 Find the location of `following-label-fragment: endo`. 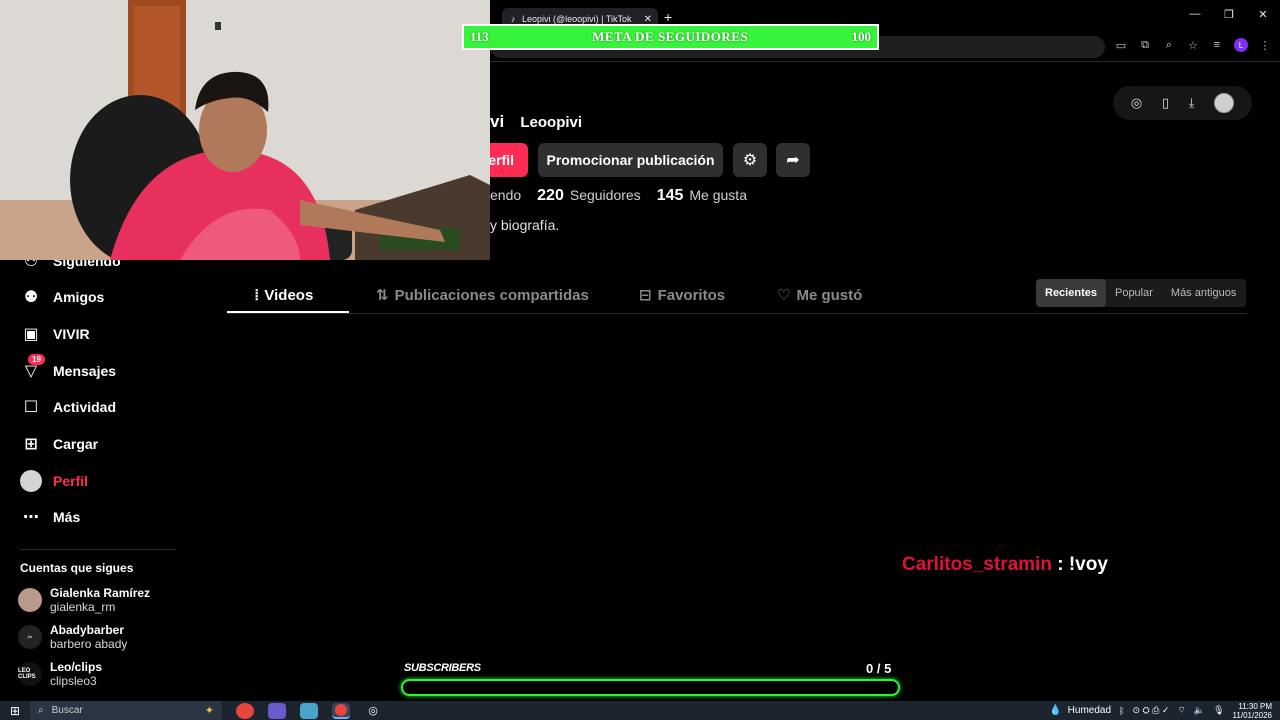

following-label-fragment: endo is located at coordinates (506, 195).